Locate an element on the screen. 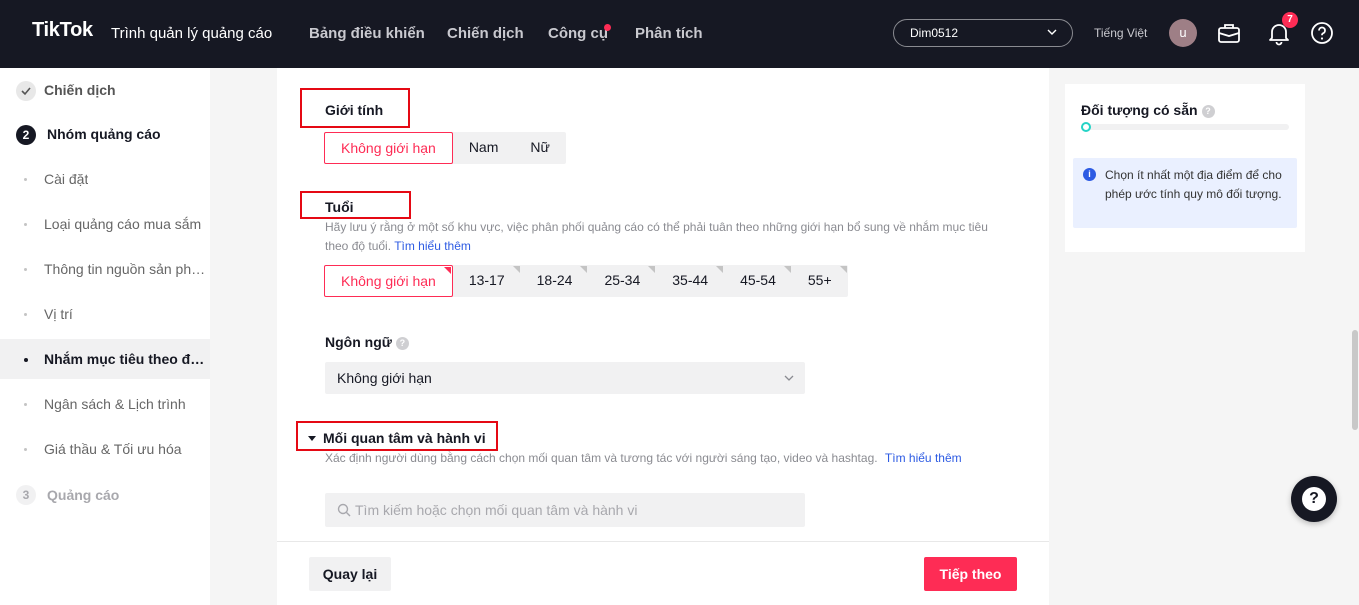  audience-title-text: Đối tượng có sẵn is located at coordinates (1139, 110).